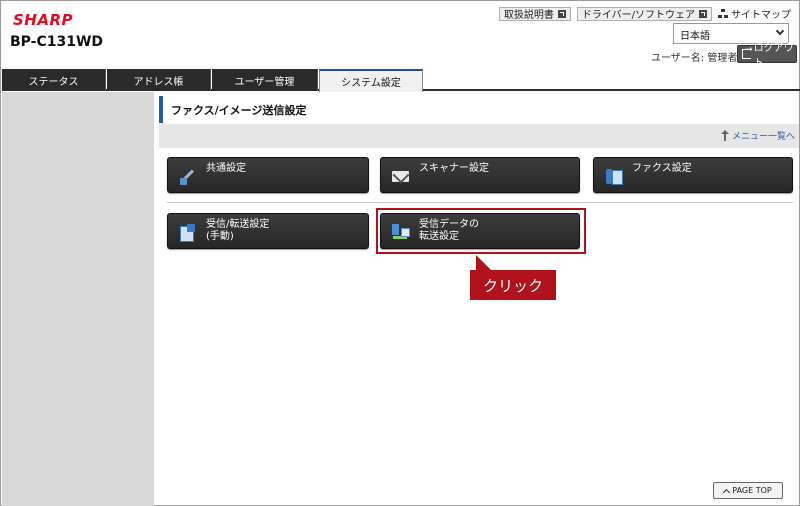  I want to click on logout-icon, so click(747, 52).